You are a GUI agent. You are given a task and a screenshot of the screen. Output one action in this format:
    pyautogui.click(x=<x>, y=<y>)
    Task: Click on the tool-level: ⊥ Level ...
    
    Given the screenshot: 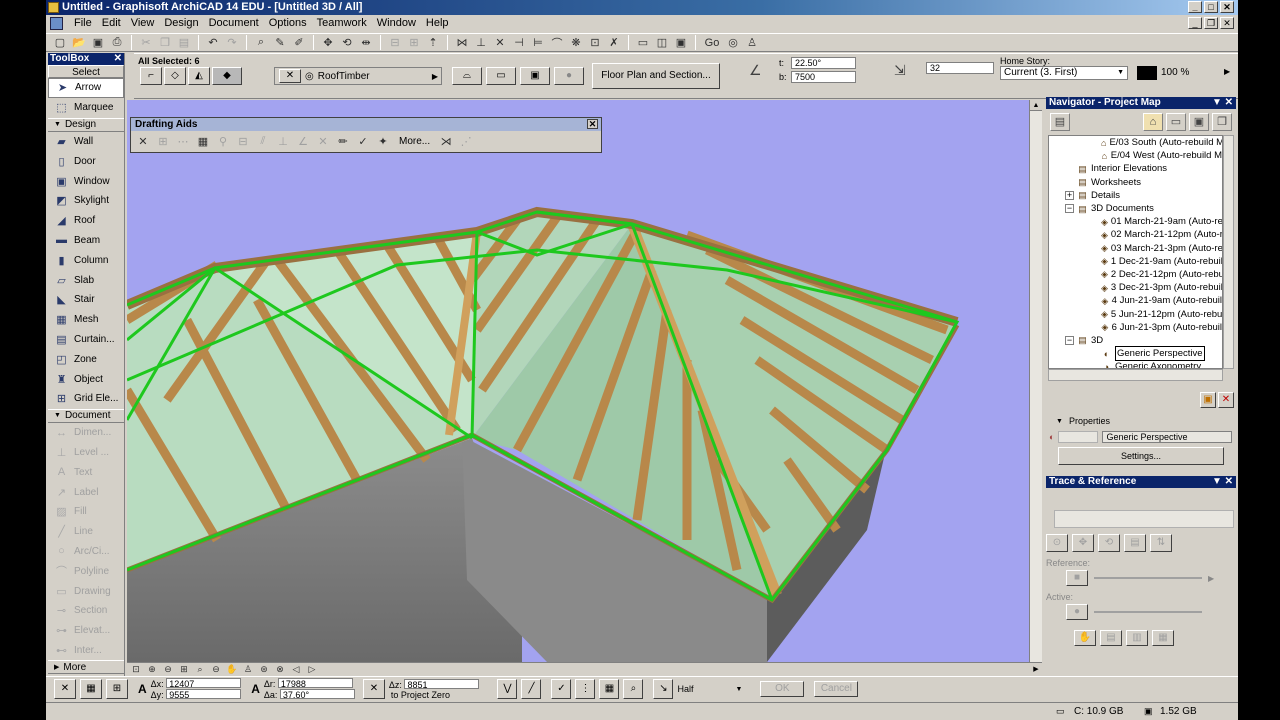 What is the action you would take?
    pyautogui.click(x=86, y=453)
    